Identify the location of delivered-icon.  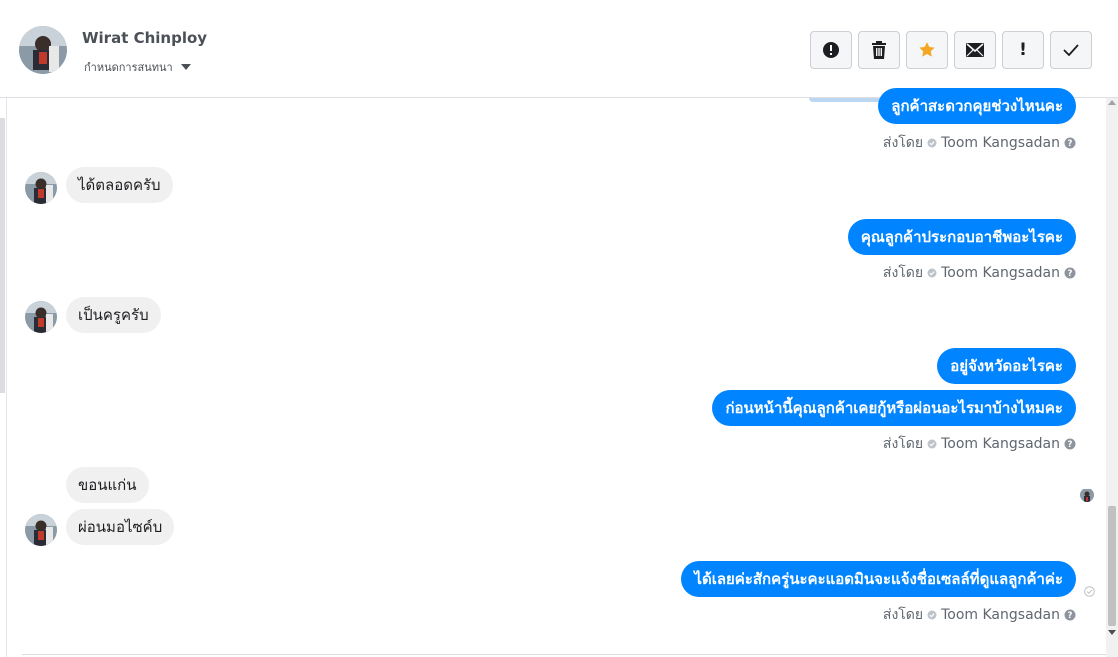
(1089, 591).